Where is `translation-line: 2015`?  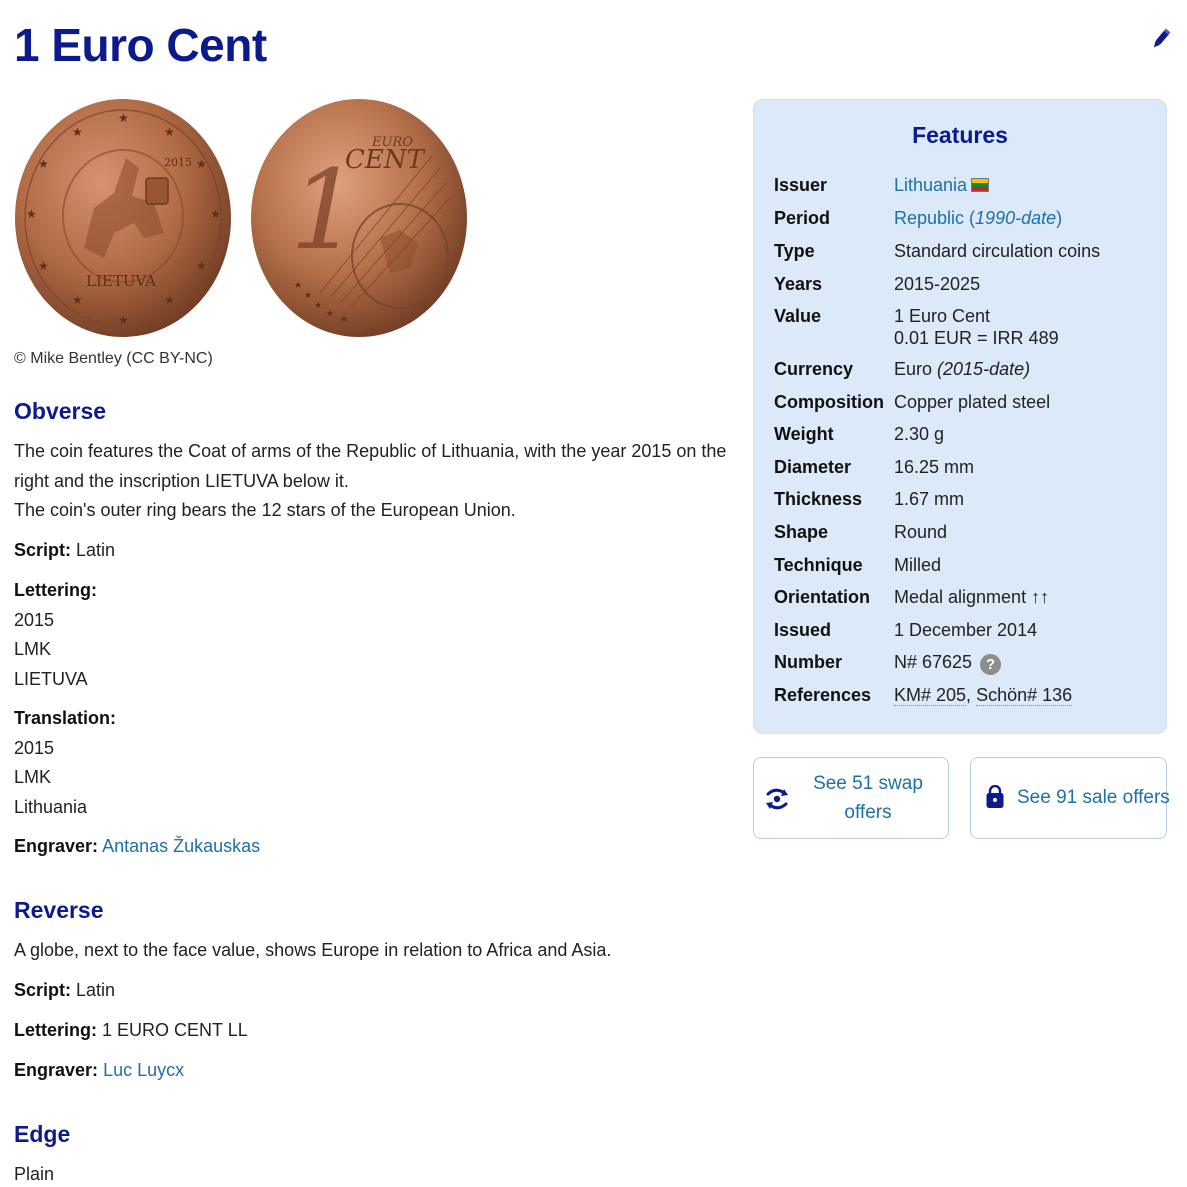 translation-line: 2015 is located at coordinates (34, 747).